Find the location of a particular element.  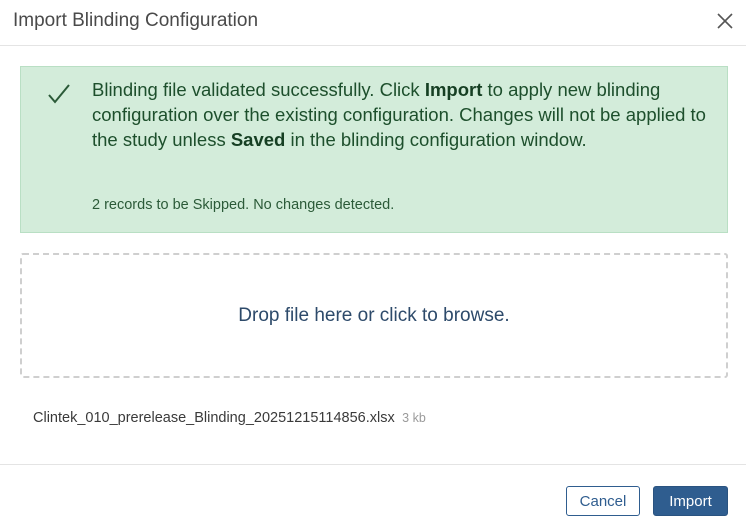

file-size: 3 kb is located at coordinates (414, 418).